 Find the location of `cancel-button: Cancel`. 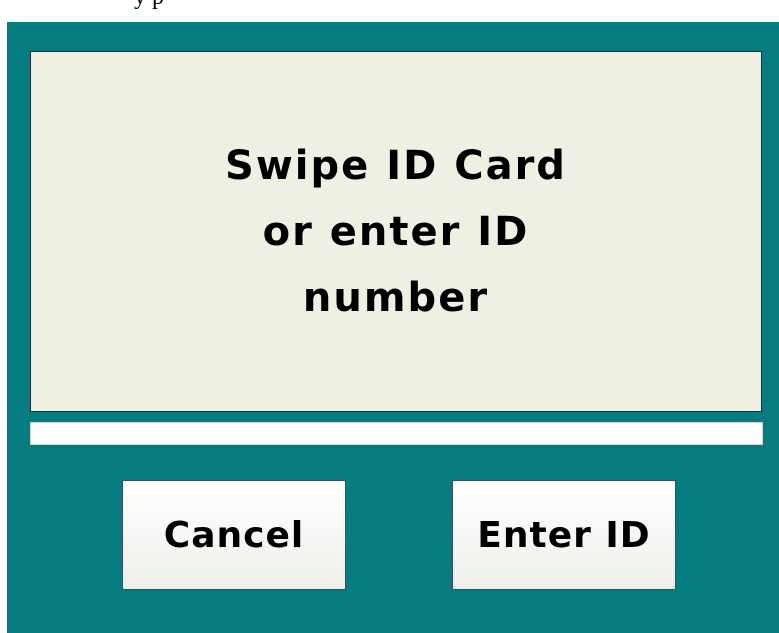

cancel-button: Cancel is located at coordinates (234, 535).